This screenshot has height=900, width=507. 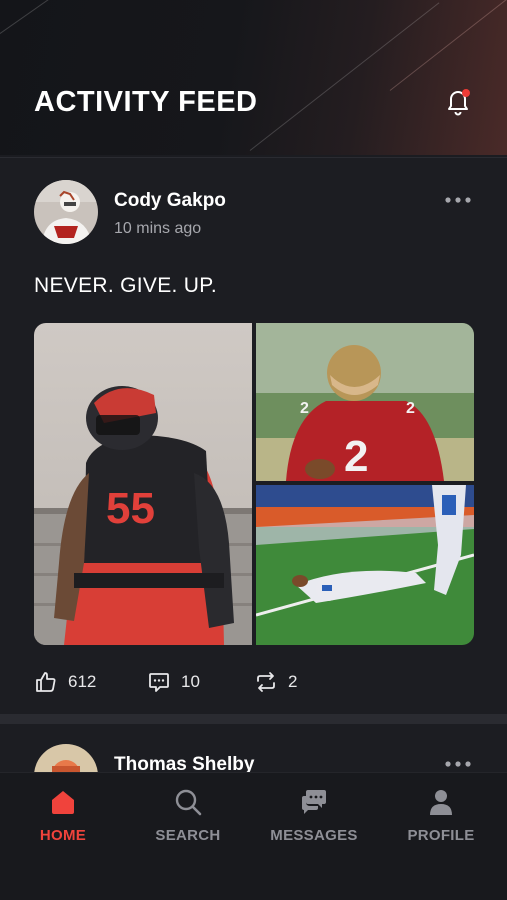 What do you see at coordinates (158, 228) in the screenshot?
I see `timestamp: 10 mins ago` at bounding box center [158, 228].